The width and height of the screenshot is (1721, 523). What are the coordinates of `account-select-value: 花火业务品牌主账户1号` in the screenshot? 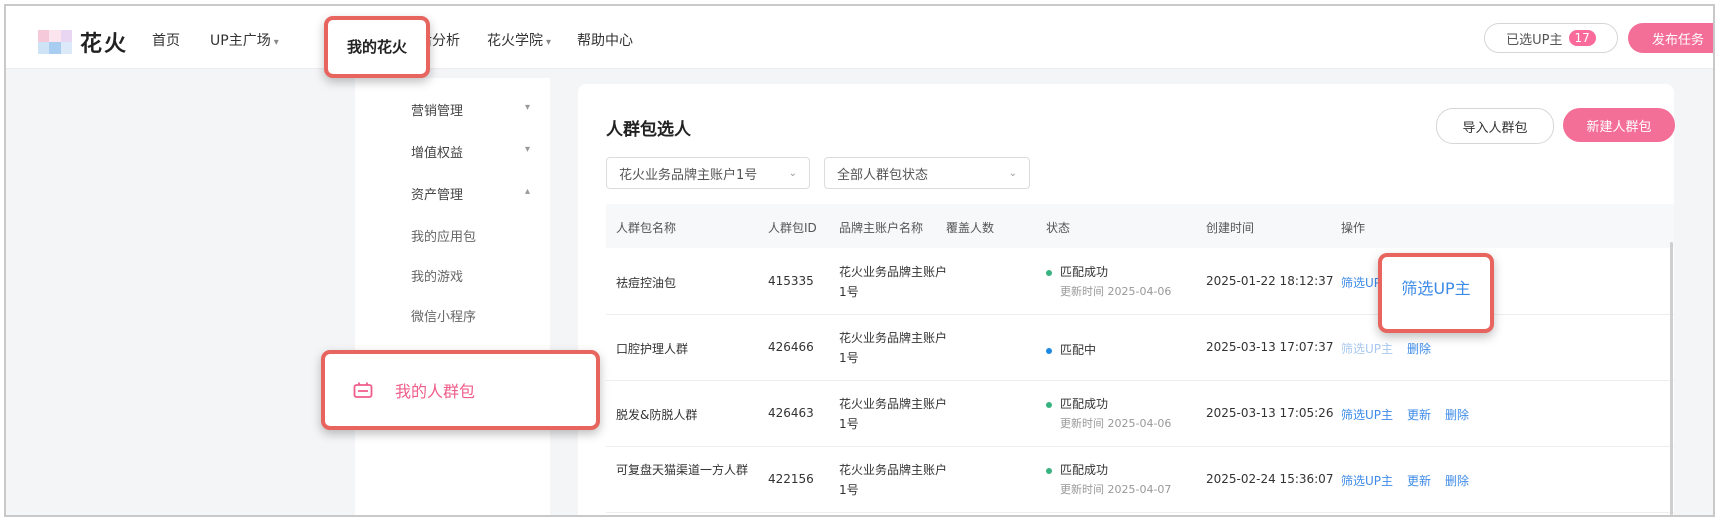 It's located at (688, 175).